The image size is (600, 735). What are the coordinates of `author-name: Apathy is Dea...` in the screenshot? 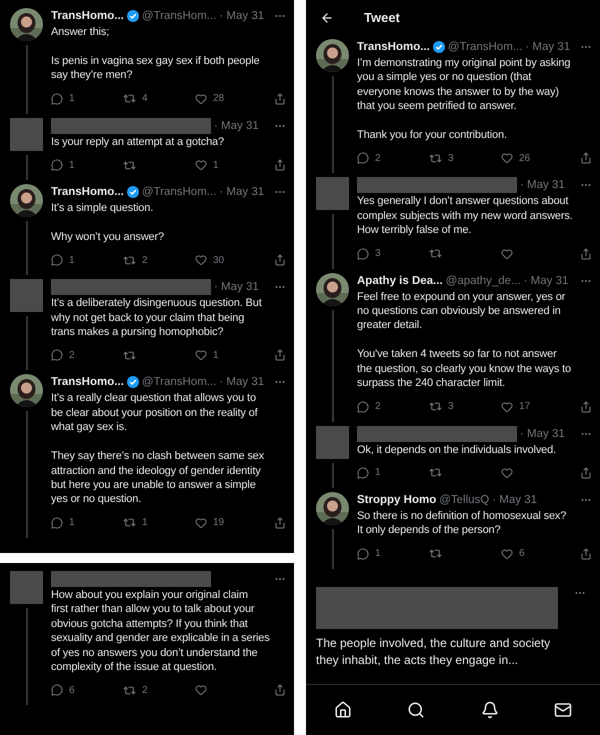 It's located at (400, 280).